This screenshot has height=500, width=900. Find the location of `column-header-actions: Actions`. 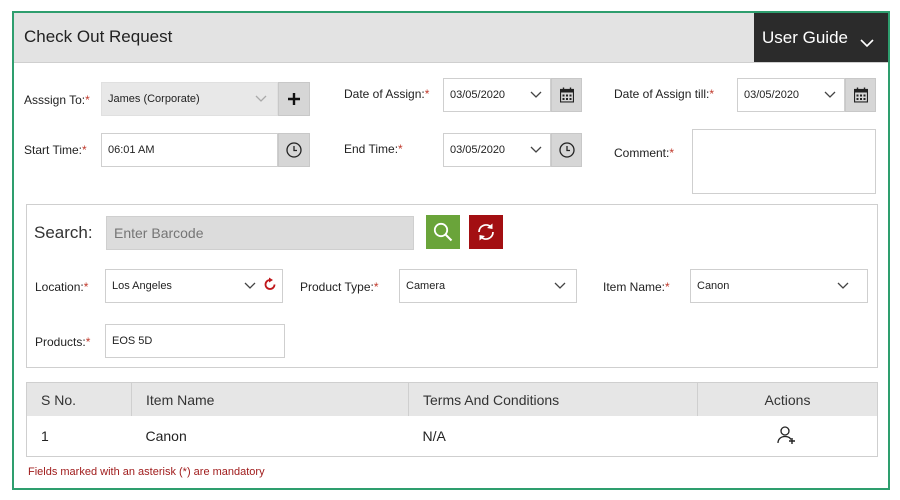

column-header-actions: Actions is located at coordinates (787, 399).